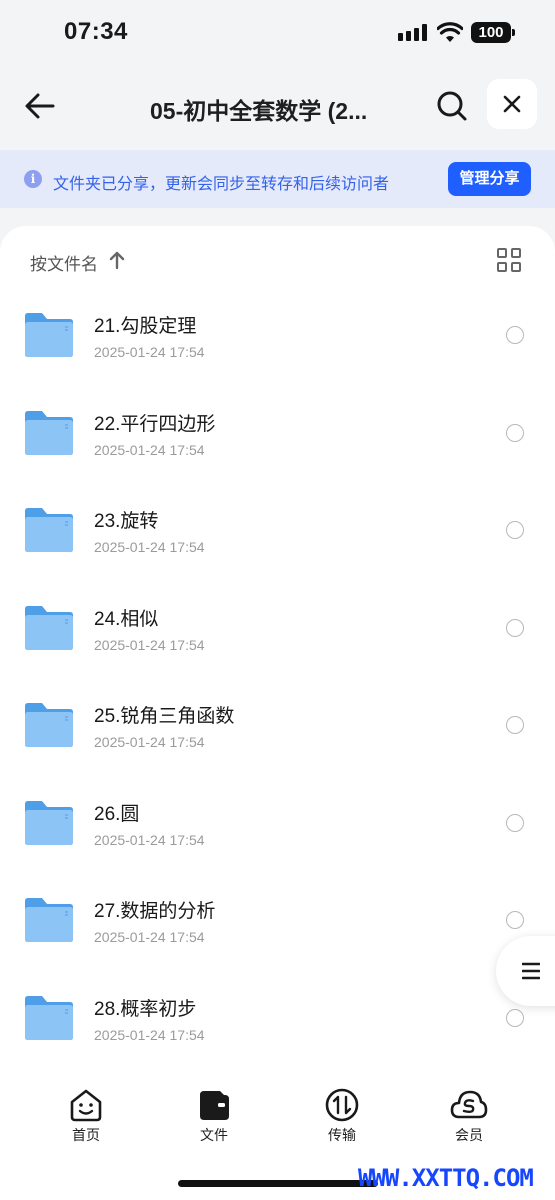 Image resolution: width=555 pixels, height=1200 pixels. Describe the element at coordinates (277, 823) in the screenshot. I see `list-item: 26.圆 2025-01-24 17:54` at that location.